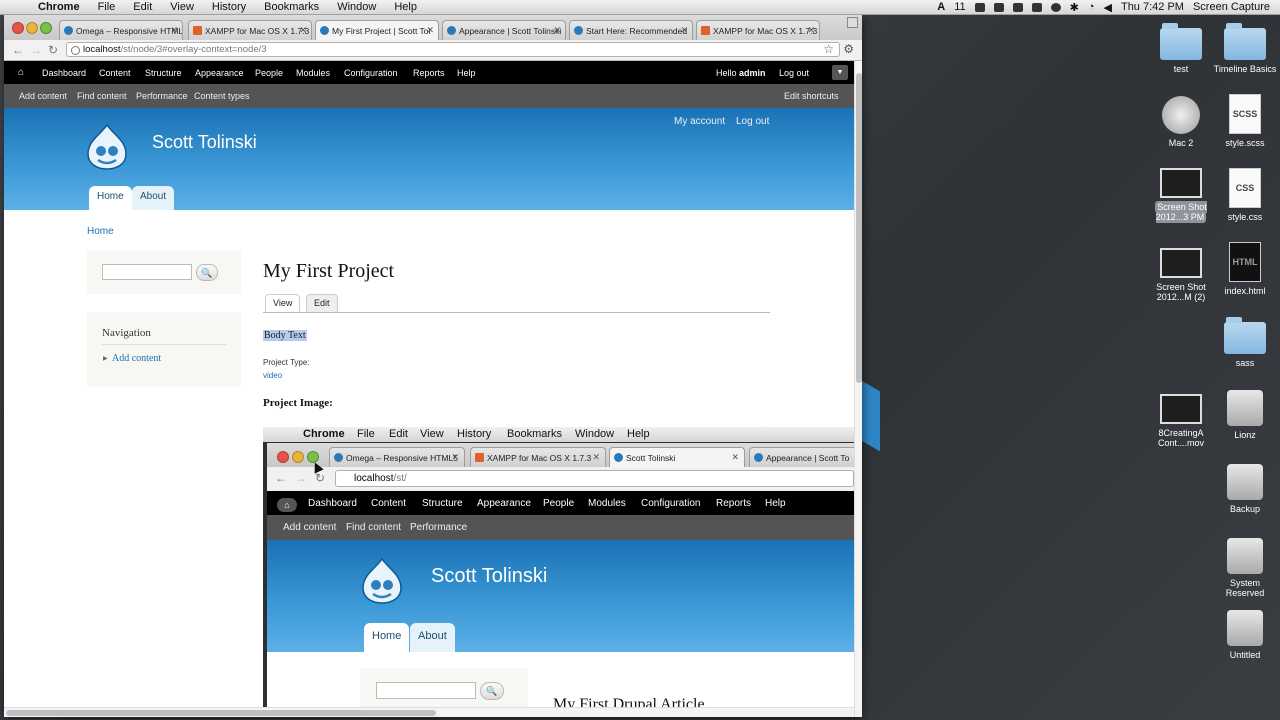  I want to click on desktop-icon-screenshot-1: Screen Shot 2012...3 PM, so click(1181, 195).